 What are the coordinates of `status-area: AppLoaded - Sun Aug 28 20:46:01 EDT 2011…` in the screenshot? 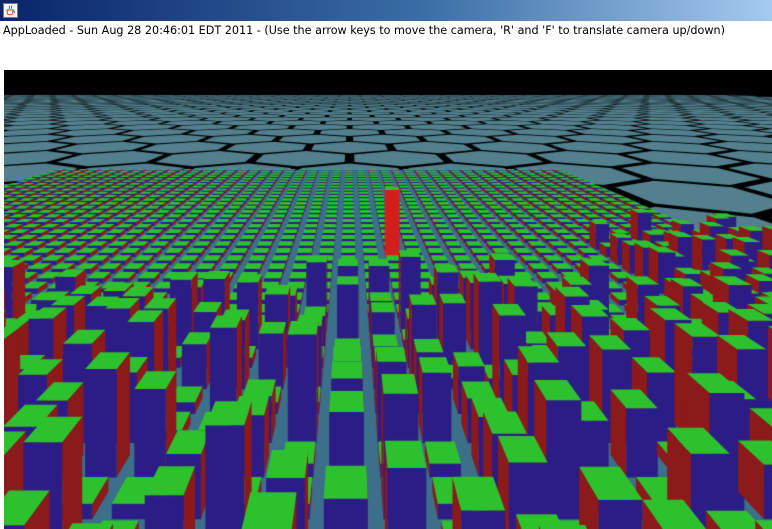 It's located at (386, 45).